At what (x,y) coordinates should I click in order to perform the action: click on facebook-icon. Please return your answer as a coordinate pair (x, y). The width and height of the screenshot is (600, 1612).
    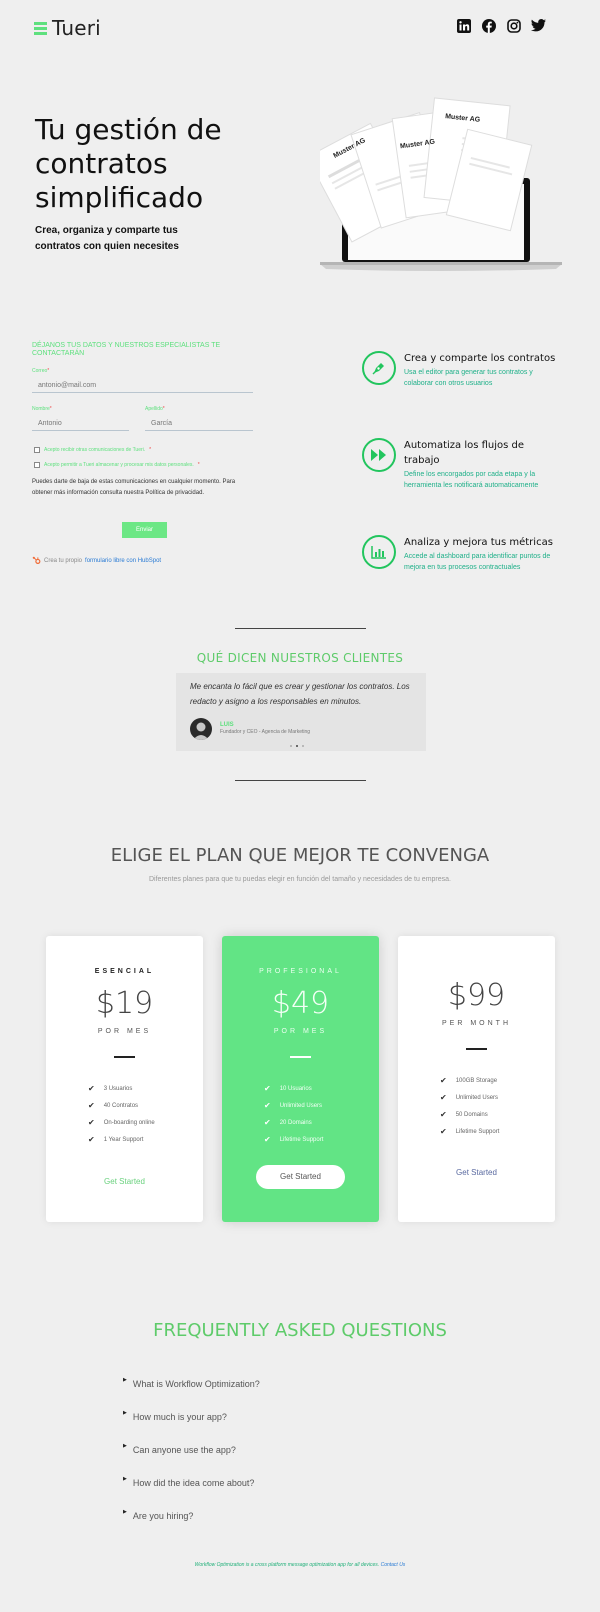
    Looking at the image, I should click on (488, 25).